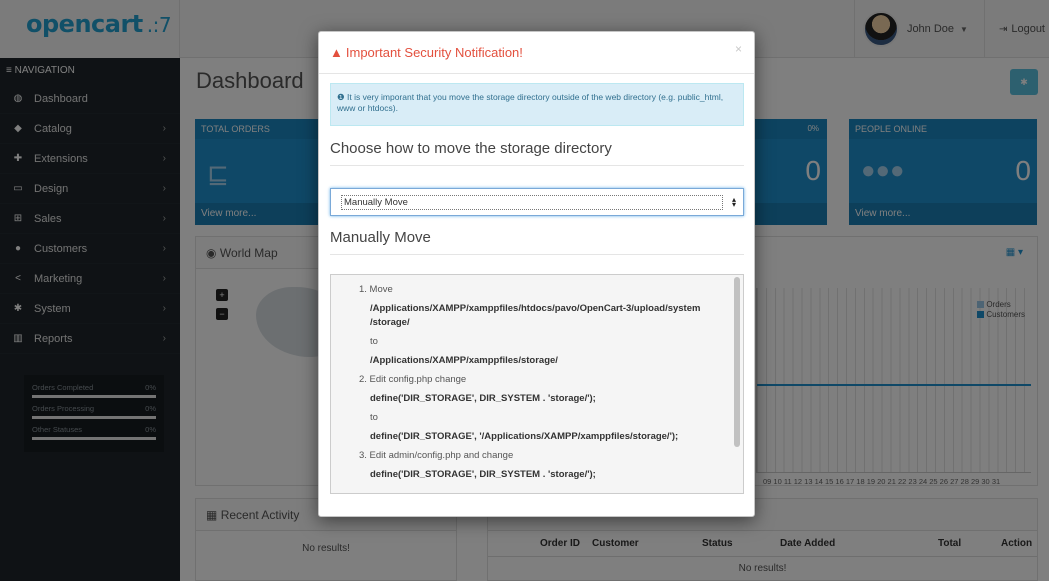  I want to click on step-1-dest-path: /Applications/XAMPP/xamppfiles/storage/, so click(464, 360).